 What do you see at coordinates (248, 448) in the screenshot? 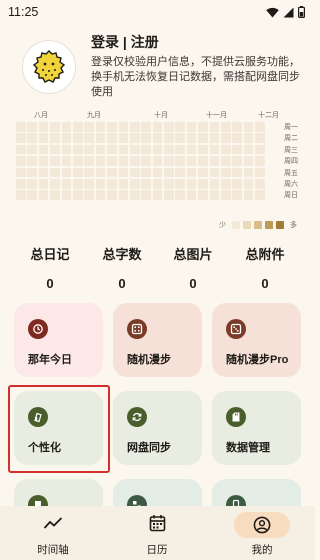
I see `card-label: 数据管理` at bounding box center [248, 448].